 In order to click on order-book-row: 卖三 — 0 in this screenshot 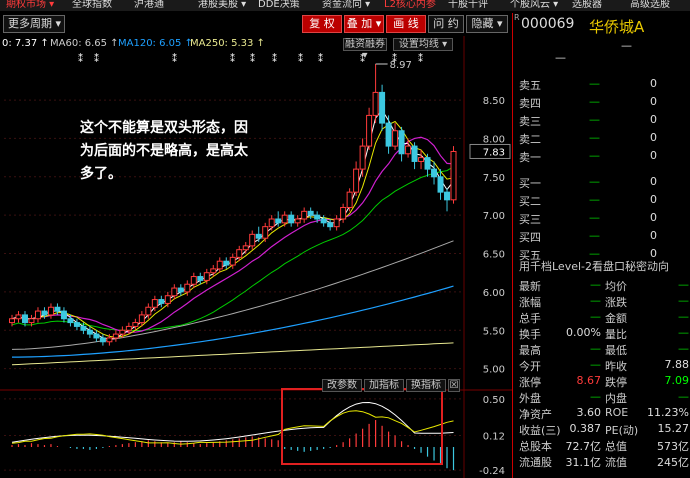, I will do `click(601, 120)`.